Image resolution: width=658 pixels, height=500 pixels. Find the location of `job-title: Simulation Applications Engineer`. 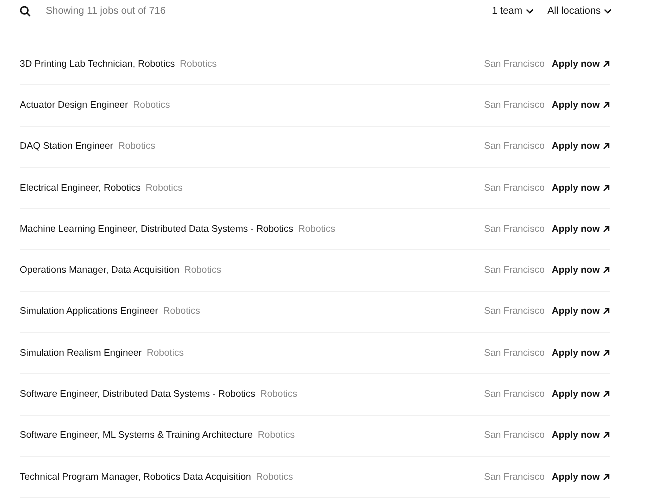

job-title: Simulation Applications Engineer is located at coordinates (89, 312).